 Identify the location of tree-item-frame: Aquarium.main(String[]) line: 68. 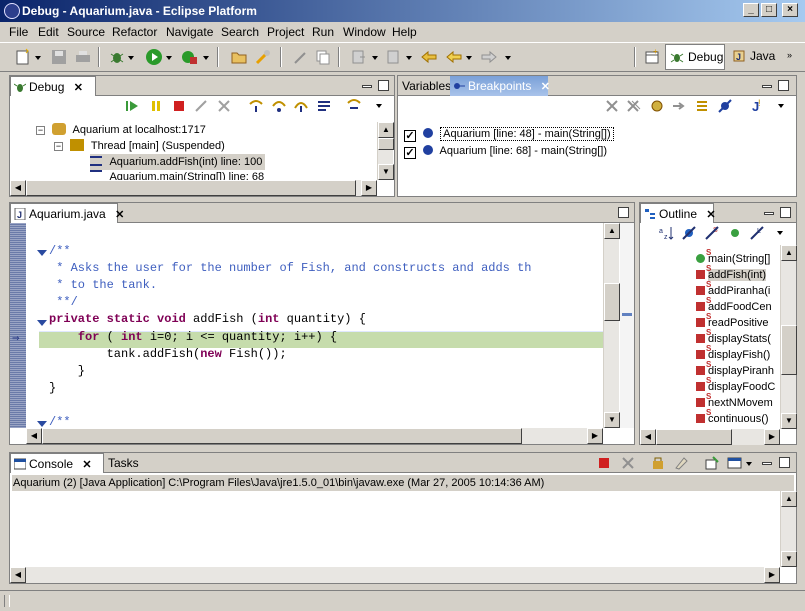
(177, 175).